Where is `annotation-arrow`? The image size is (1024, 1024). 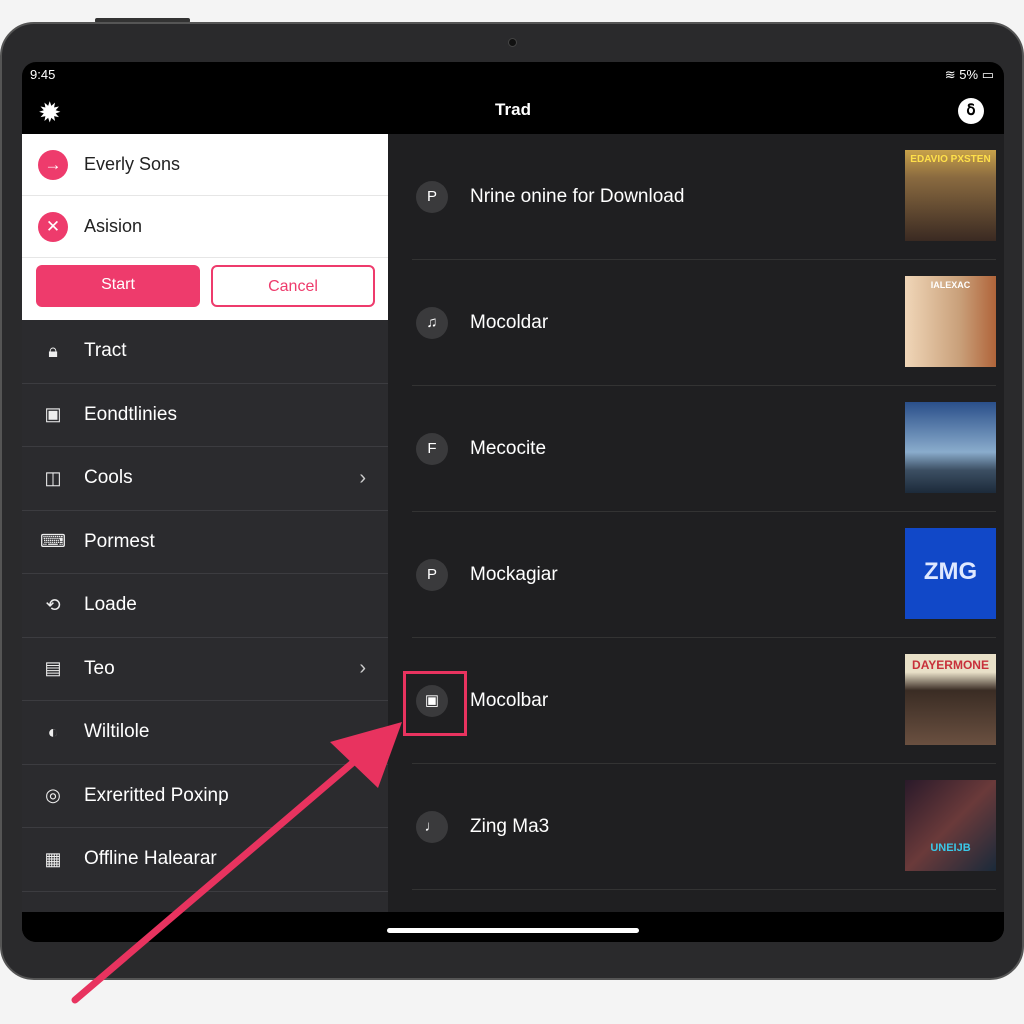 annotation-arrow is located at coordinates (236, 863).